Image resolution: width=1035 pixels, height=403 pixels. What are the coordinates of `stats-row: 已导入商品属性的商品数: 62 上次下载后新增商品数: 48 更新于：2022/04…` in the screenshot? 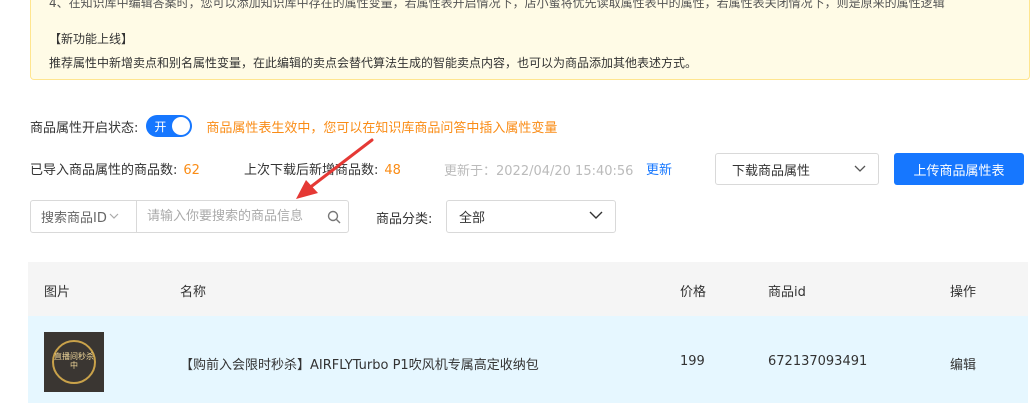 It's located at (530, 169).